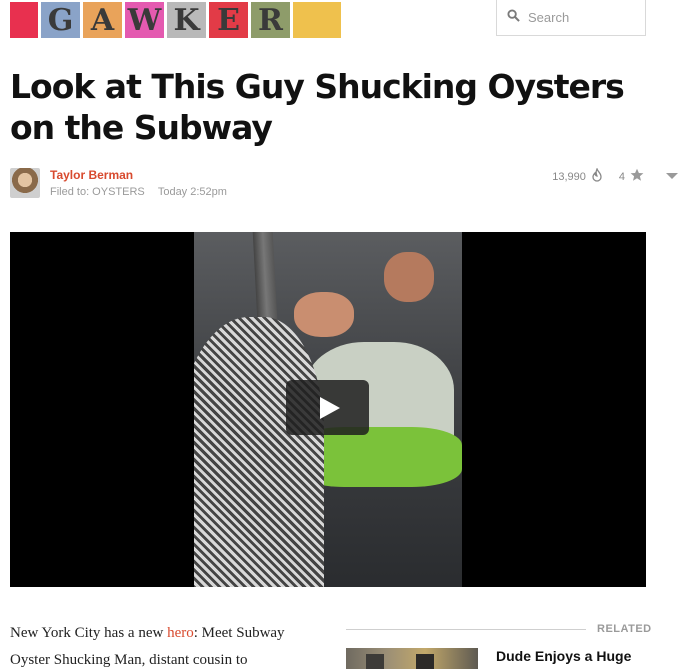 This screenshot has height=669, width=692. I want to click on logo-letter-g: G, so click(60, 20).